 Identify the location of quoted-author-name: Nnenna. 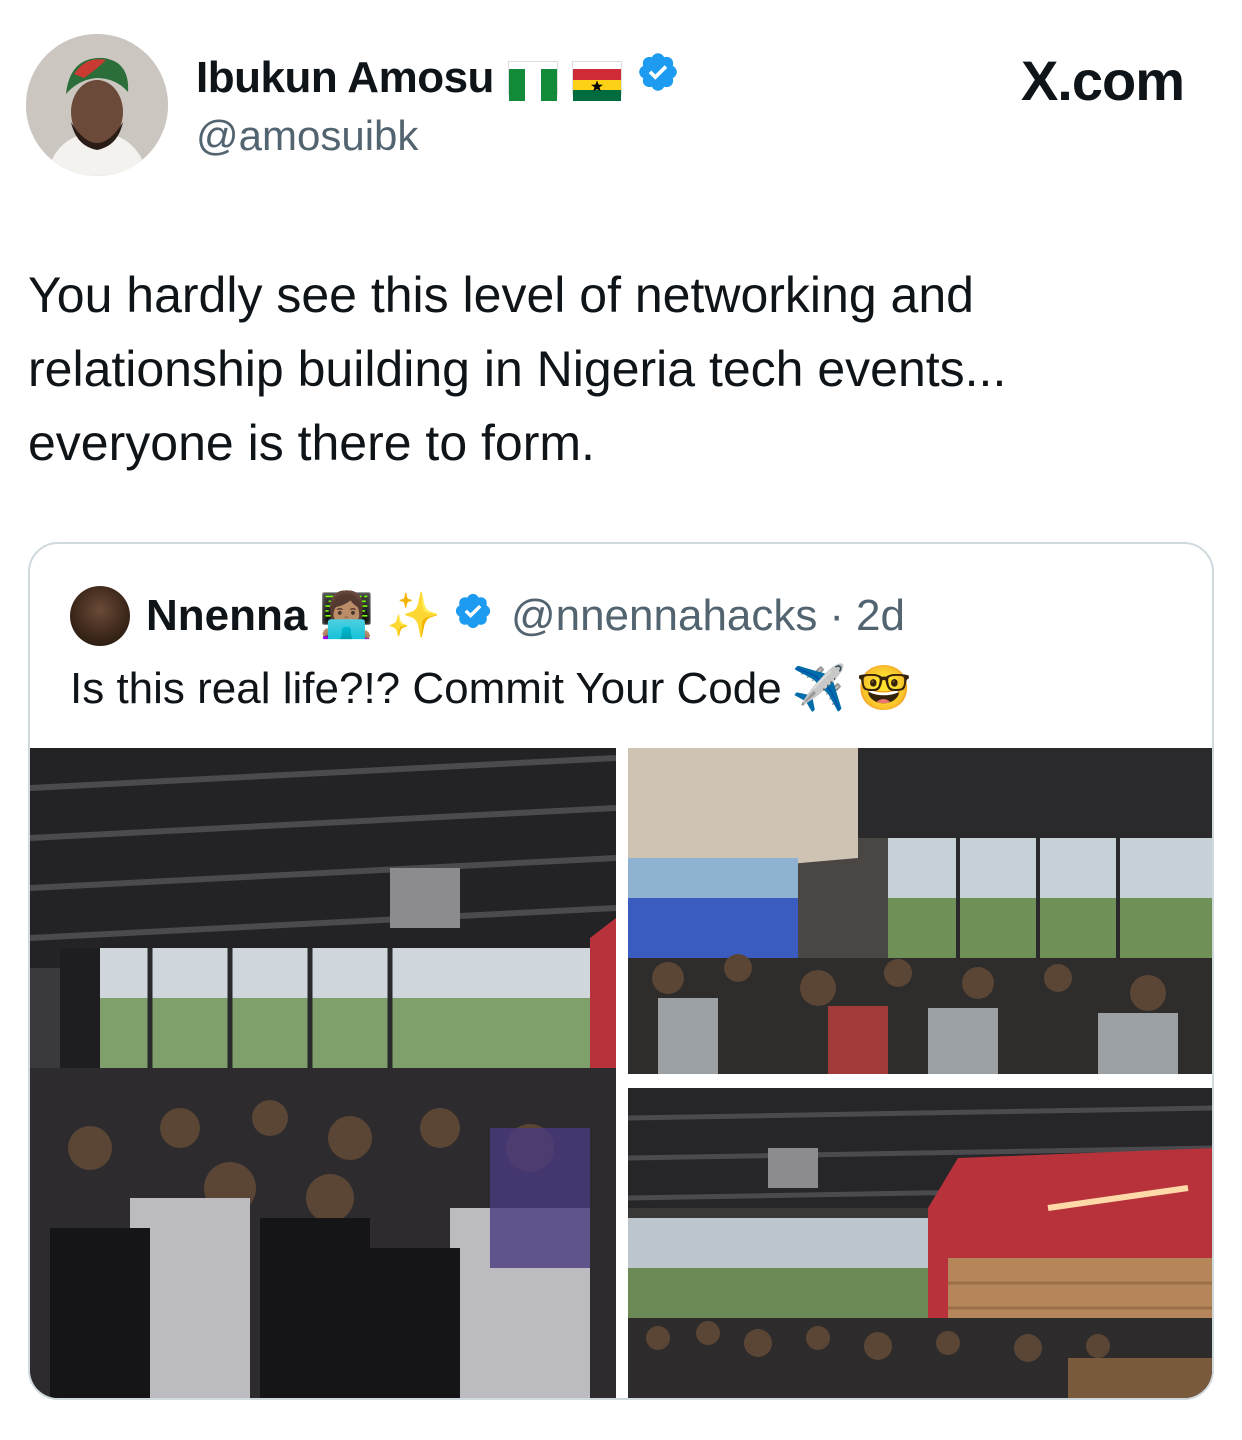
(226, 616).